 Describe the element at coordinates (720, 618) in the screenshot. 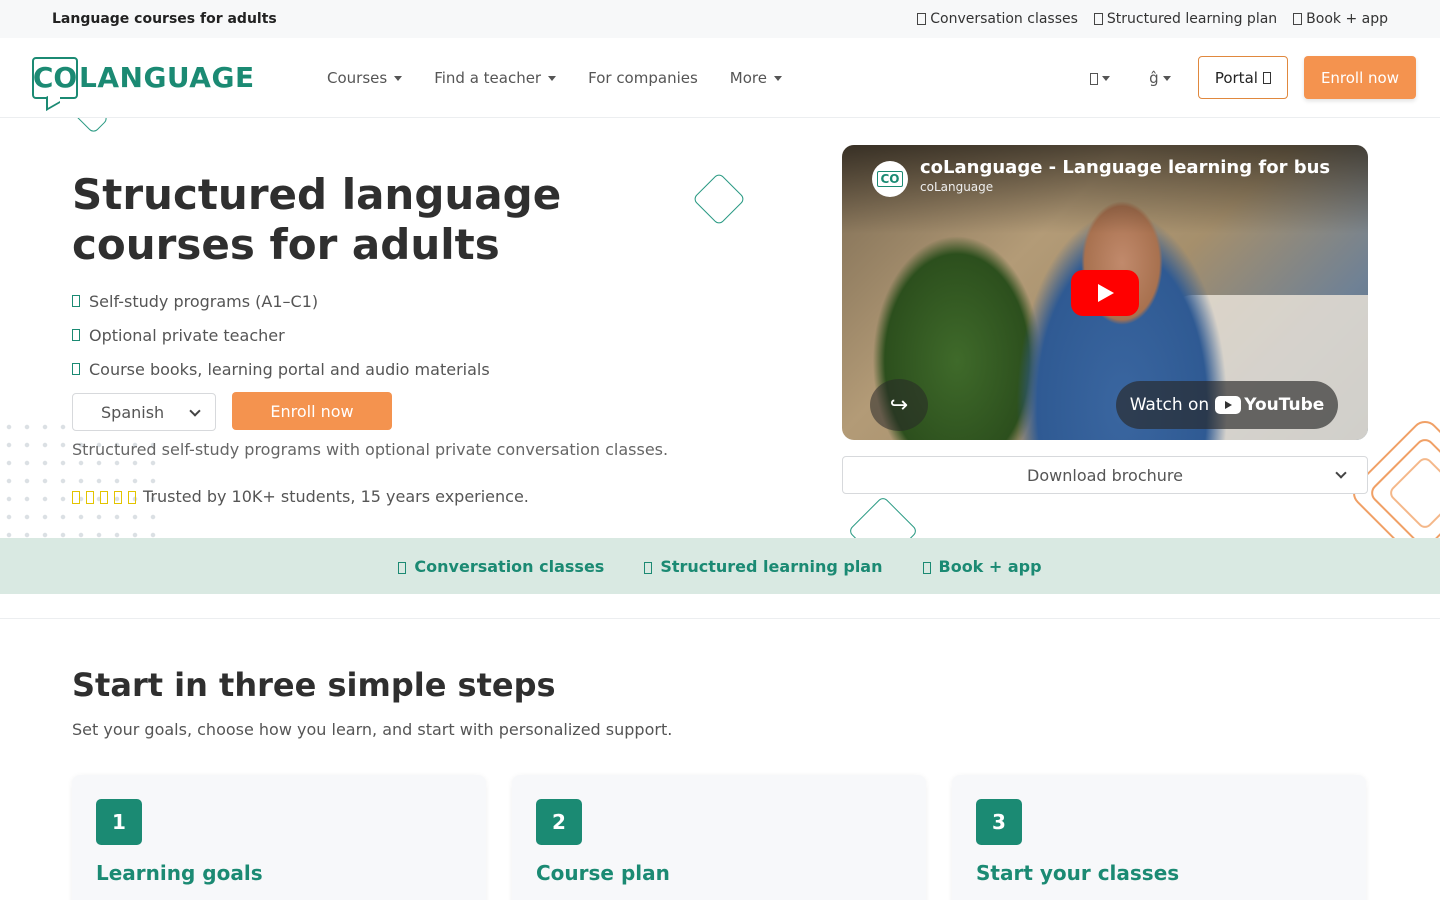

I see `divider` at that location.